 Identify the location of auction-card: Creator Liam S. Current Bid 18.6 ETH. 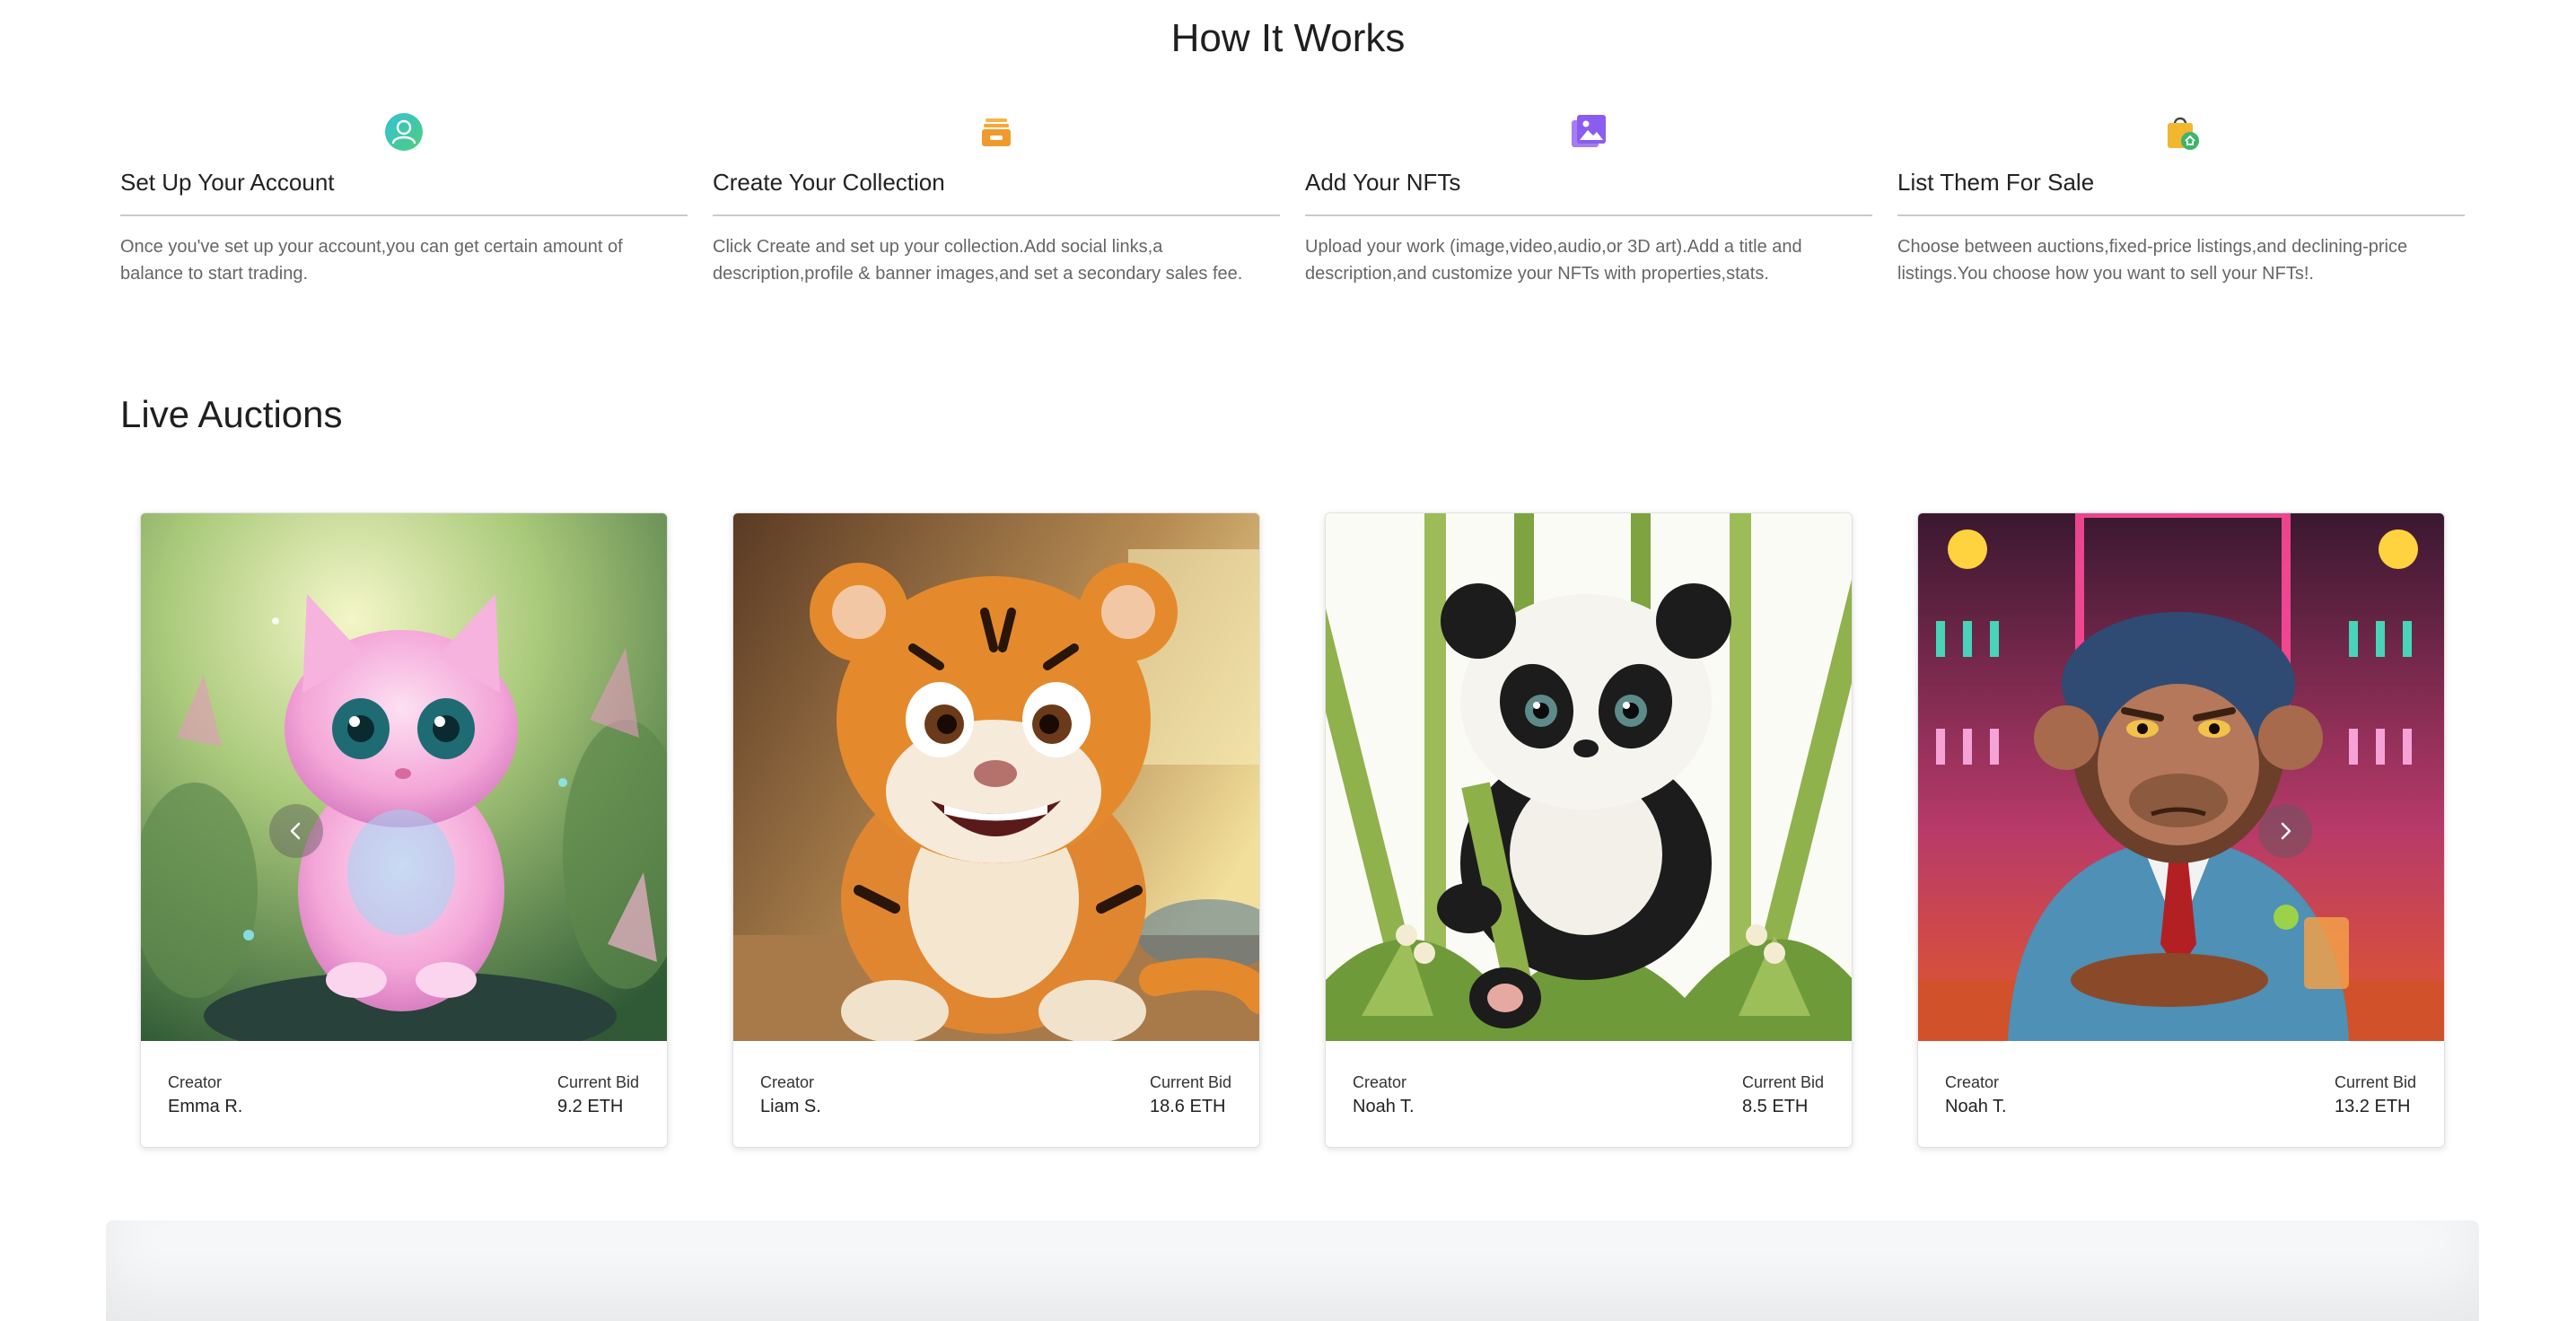
(996, 830).